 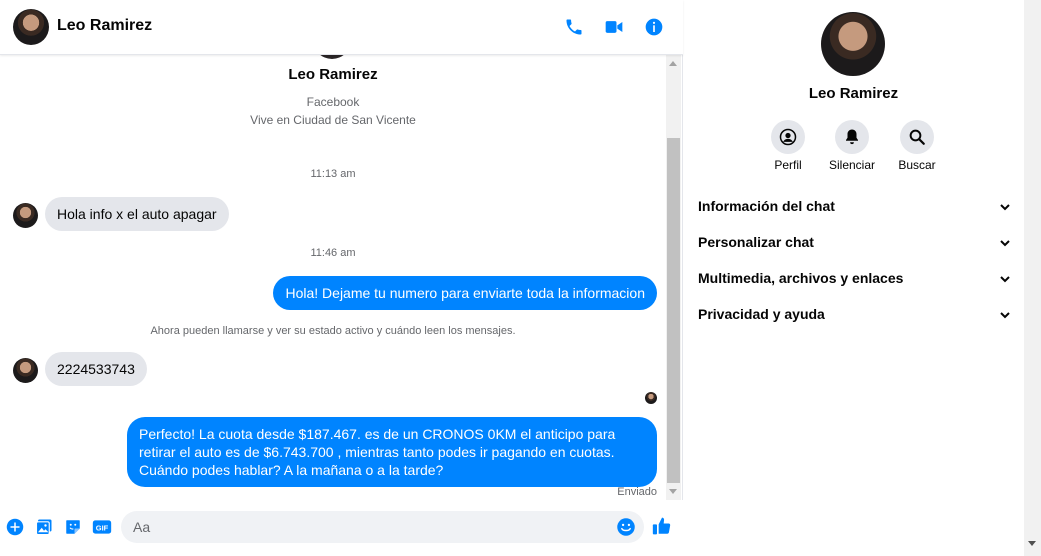 I want to click on mute-label: Silenciar, so click(x=852, y=165).